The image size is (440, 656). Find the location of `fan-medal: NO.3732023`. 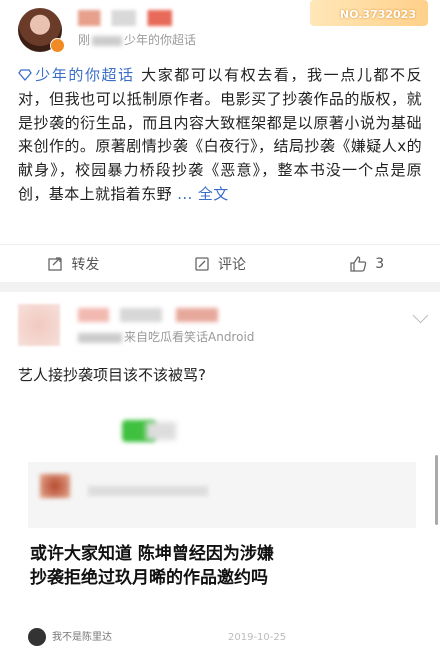

fan-medal: NO.3732023 is located at coordinates (369, 13).